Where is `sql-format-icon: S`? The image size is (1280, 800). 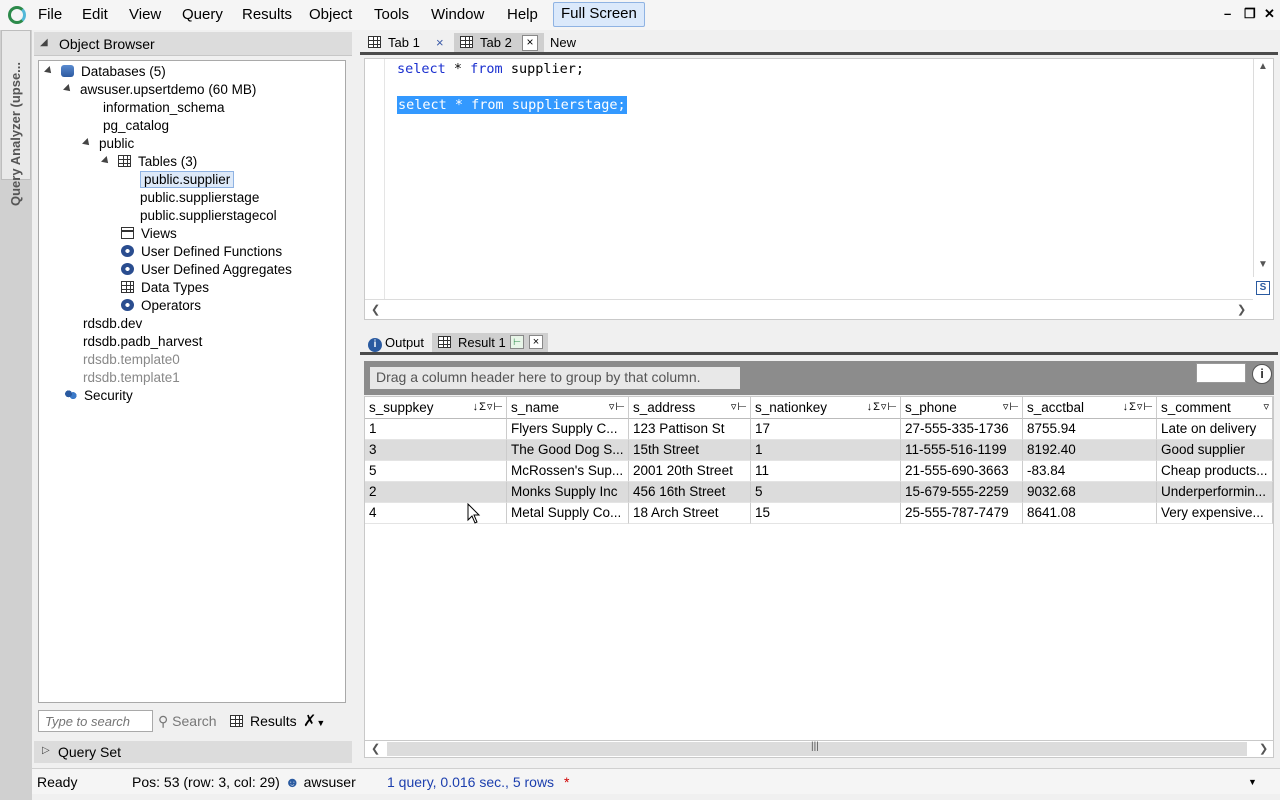 sql-format-icon: S is located at coordinates (1263, 288).